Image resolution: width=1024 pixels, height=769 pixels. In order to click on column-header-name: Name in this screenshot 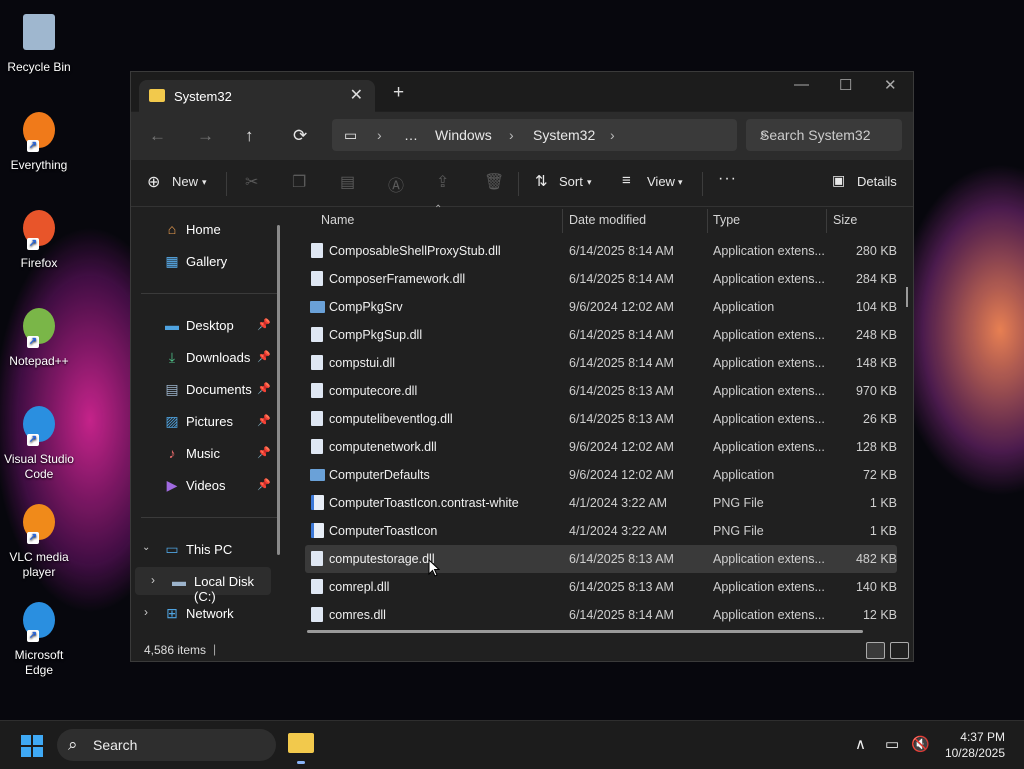, I will do `click(337, 220)`.